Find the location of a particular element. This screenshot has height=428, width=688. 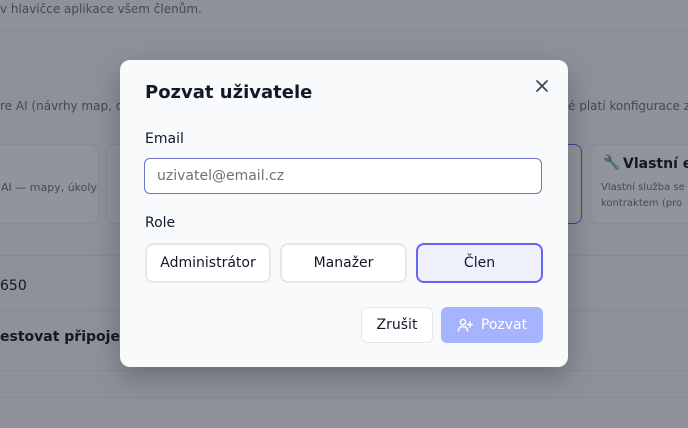

close-icon is located at coordinates (542, 86).